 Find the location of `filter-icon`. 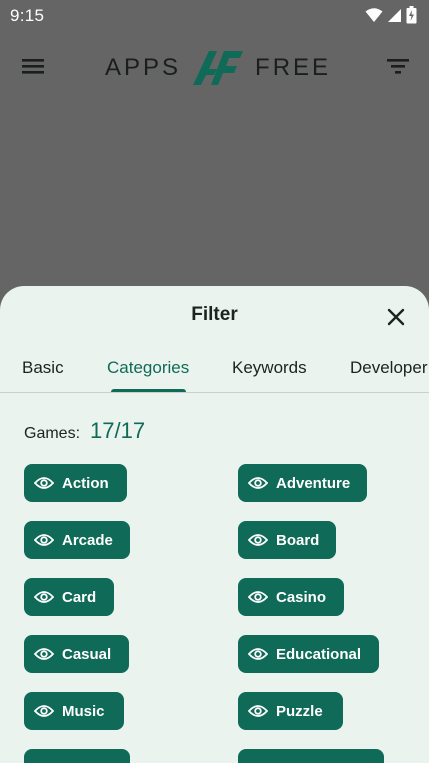

filter-icon is located at coordinates (398, 66).